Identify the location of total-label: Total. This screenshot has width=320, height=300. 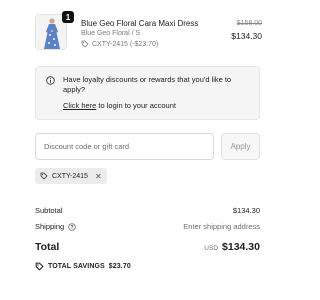
(47, 247).